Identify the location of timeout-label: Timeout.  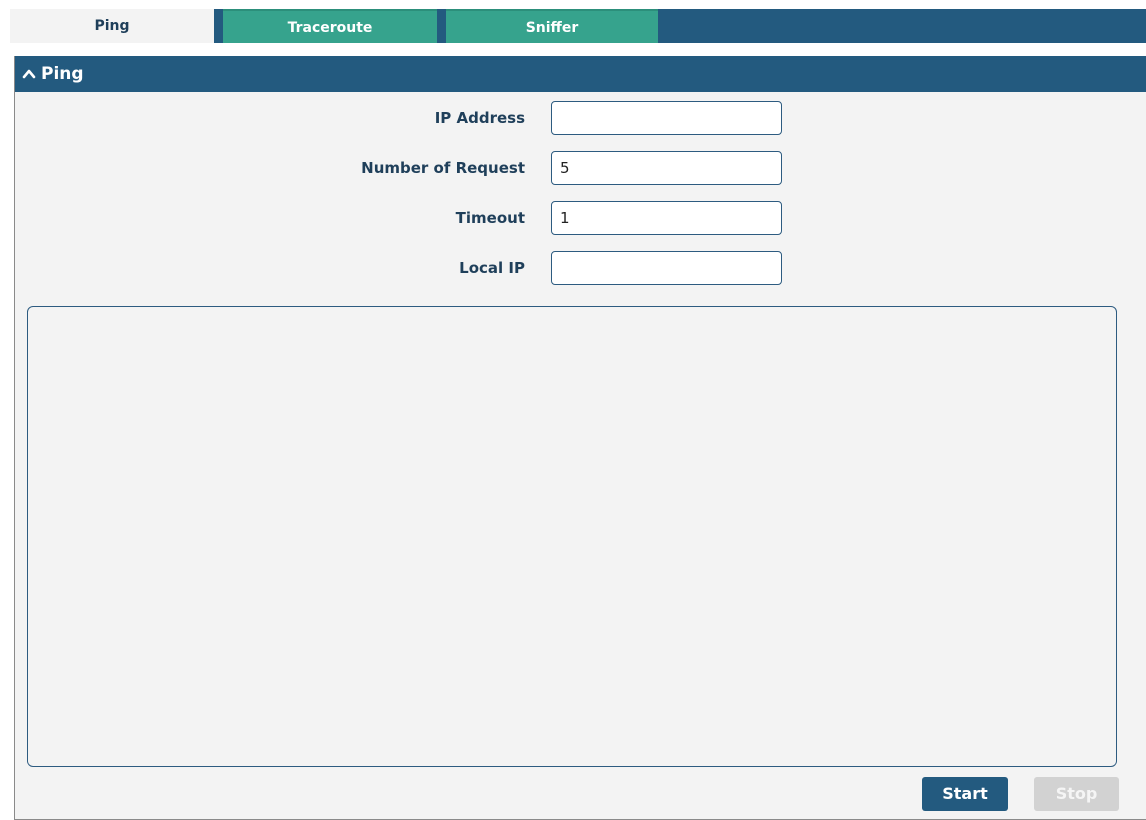
(490, 218).